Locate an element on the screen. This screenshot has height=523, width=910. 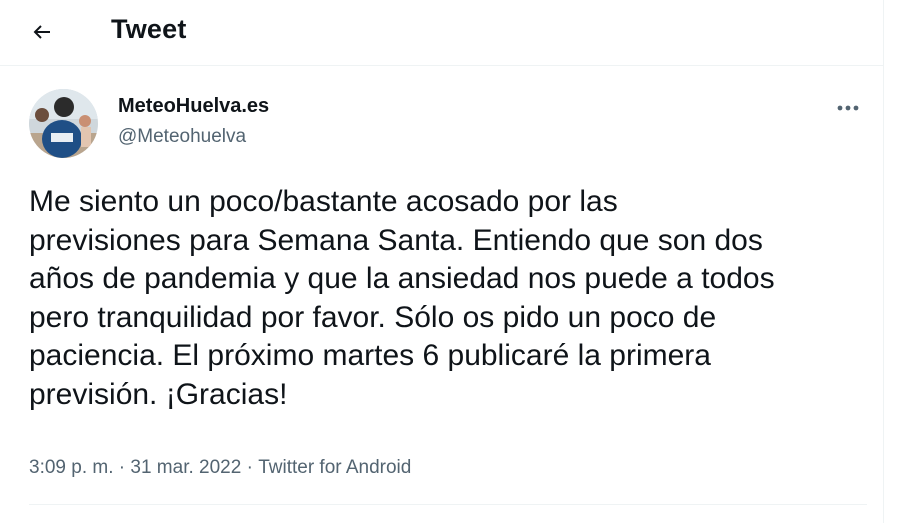
top-bar: Tweet is located at coordinates (442, 33).